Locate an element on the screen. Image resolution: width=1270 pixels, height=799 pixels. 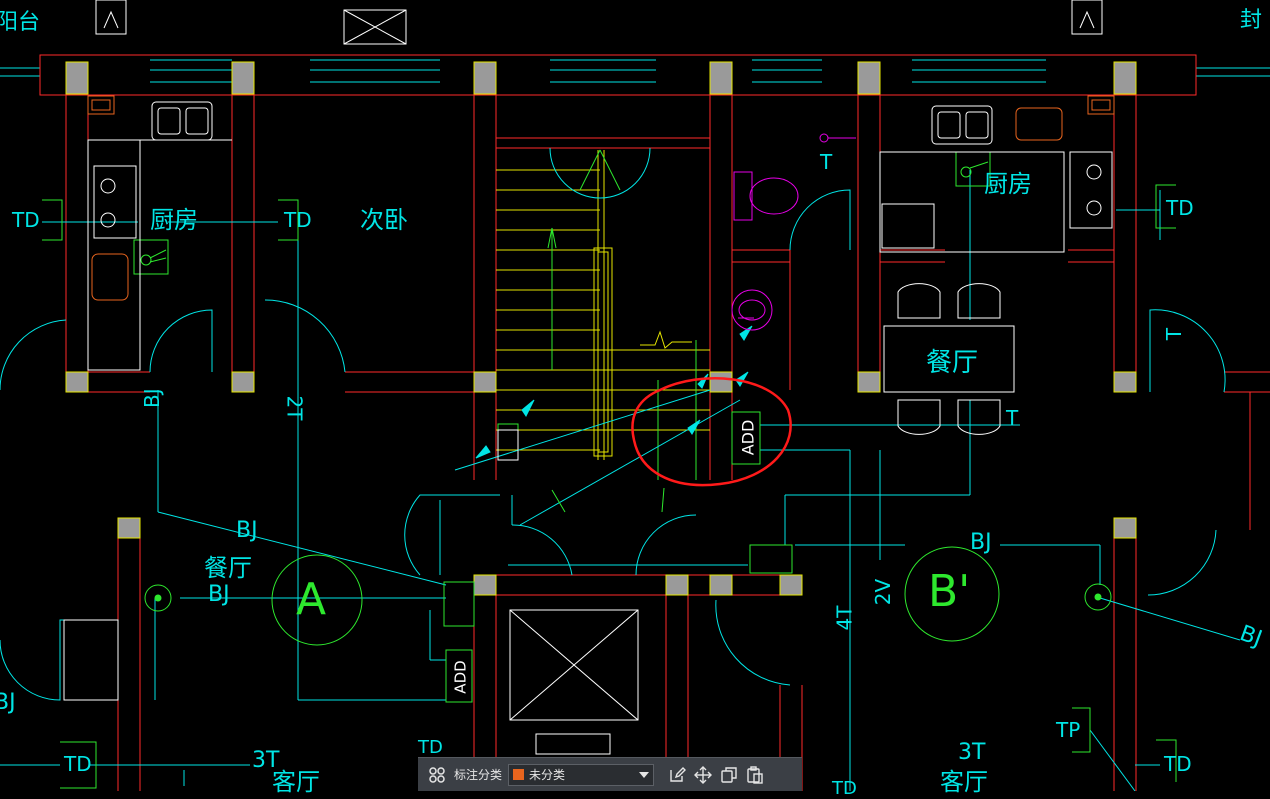
room-label-kitchen-left: 厨房 is located at coordinates (174, 220).